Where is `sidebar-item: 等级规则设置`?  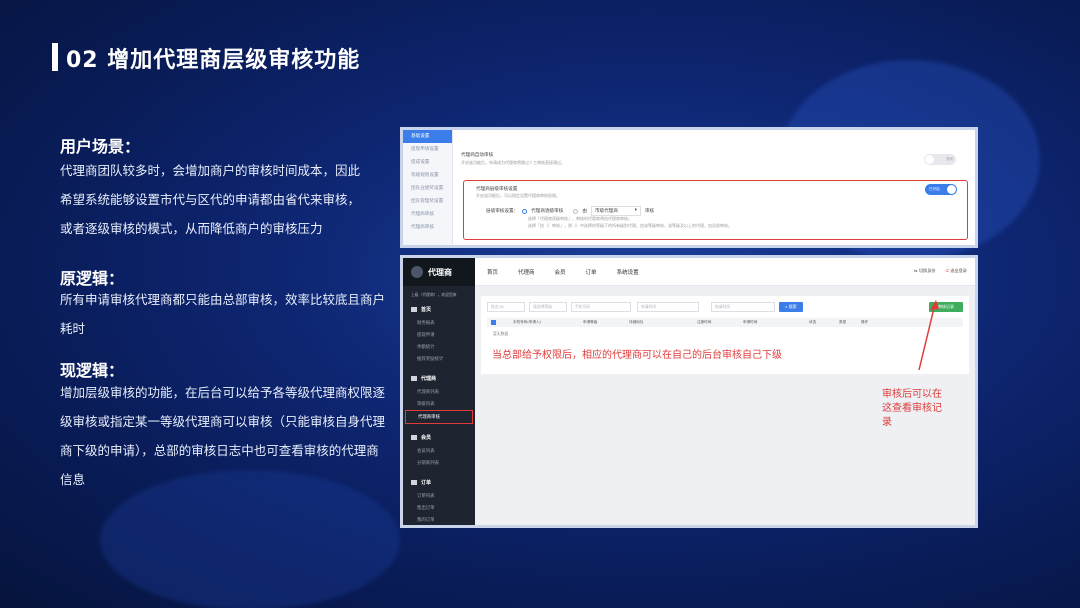
sidebar-item: 等级规则设置 is located at coordinates (427, 175).